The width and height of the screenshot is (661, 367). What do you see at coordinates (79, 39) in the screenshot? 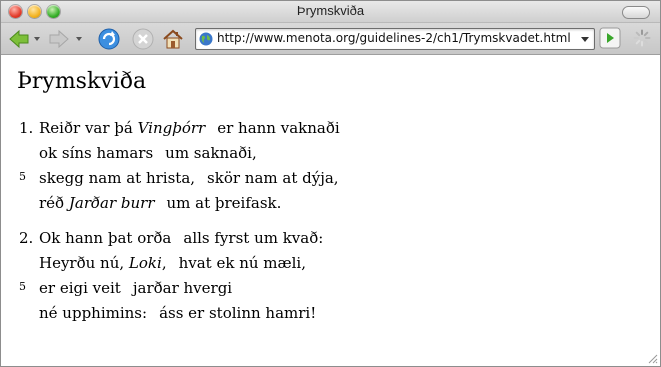
I see `forward-menu-arrow-icon` at bounding box center [79, 39].